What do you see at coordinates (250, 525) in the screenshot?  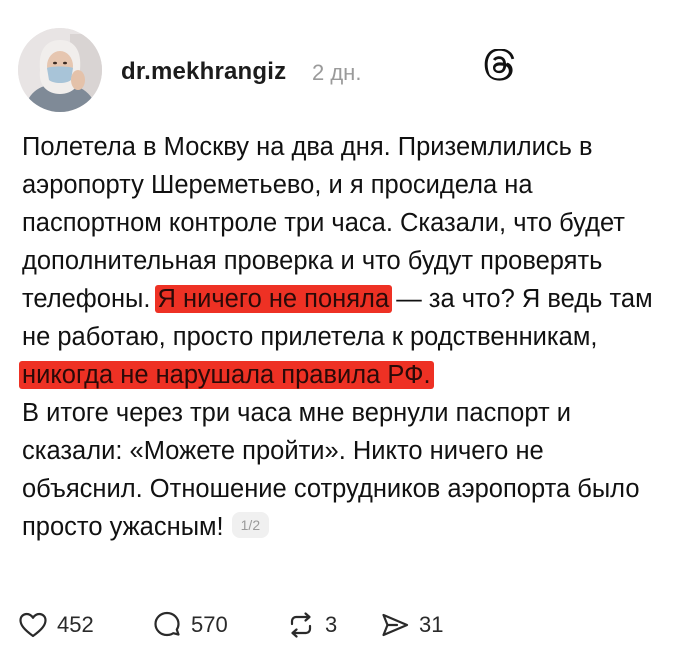 I see `page-indicator: 1/2` at bounding box center [250, 525].